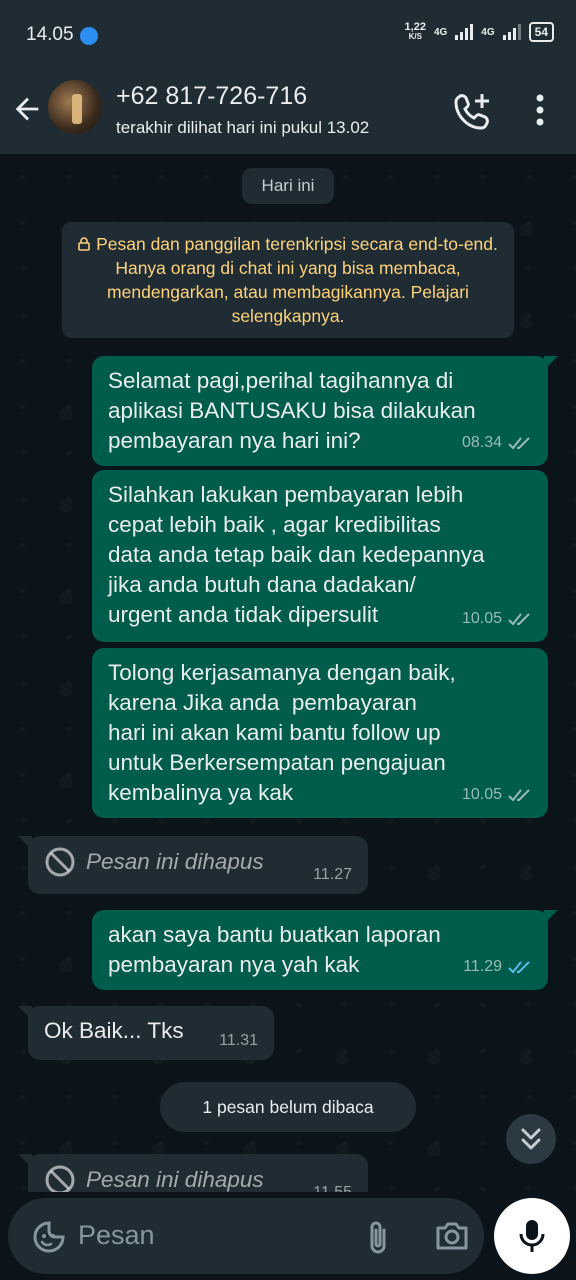 This screenshot has width=576, height=1280. Describe the element at coordinates (116, 1235) in the screenshot. I see `message-input: Pesan` at that location.